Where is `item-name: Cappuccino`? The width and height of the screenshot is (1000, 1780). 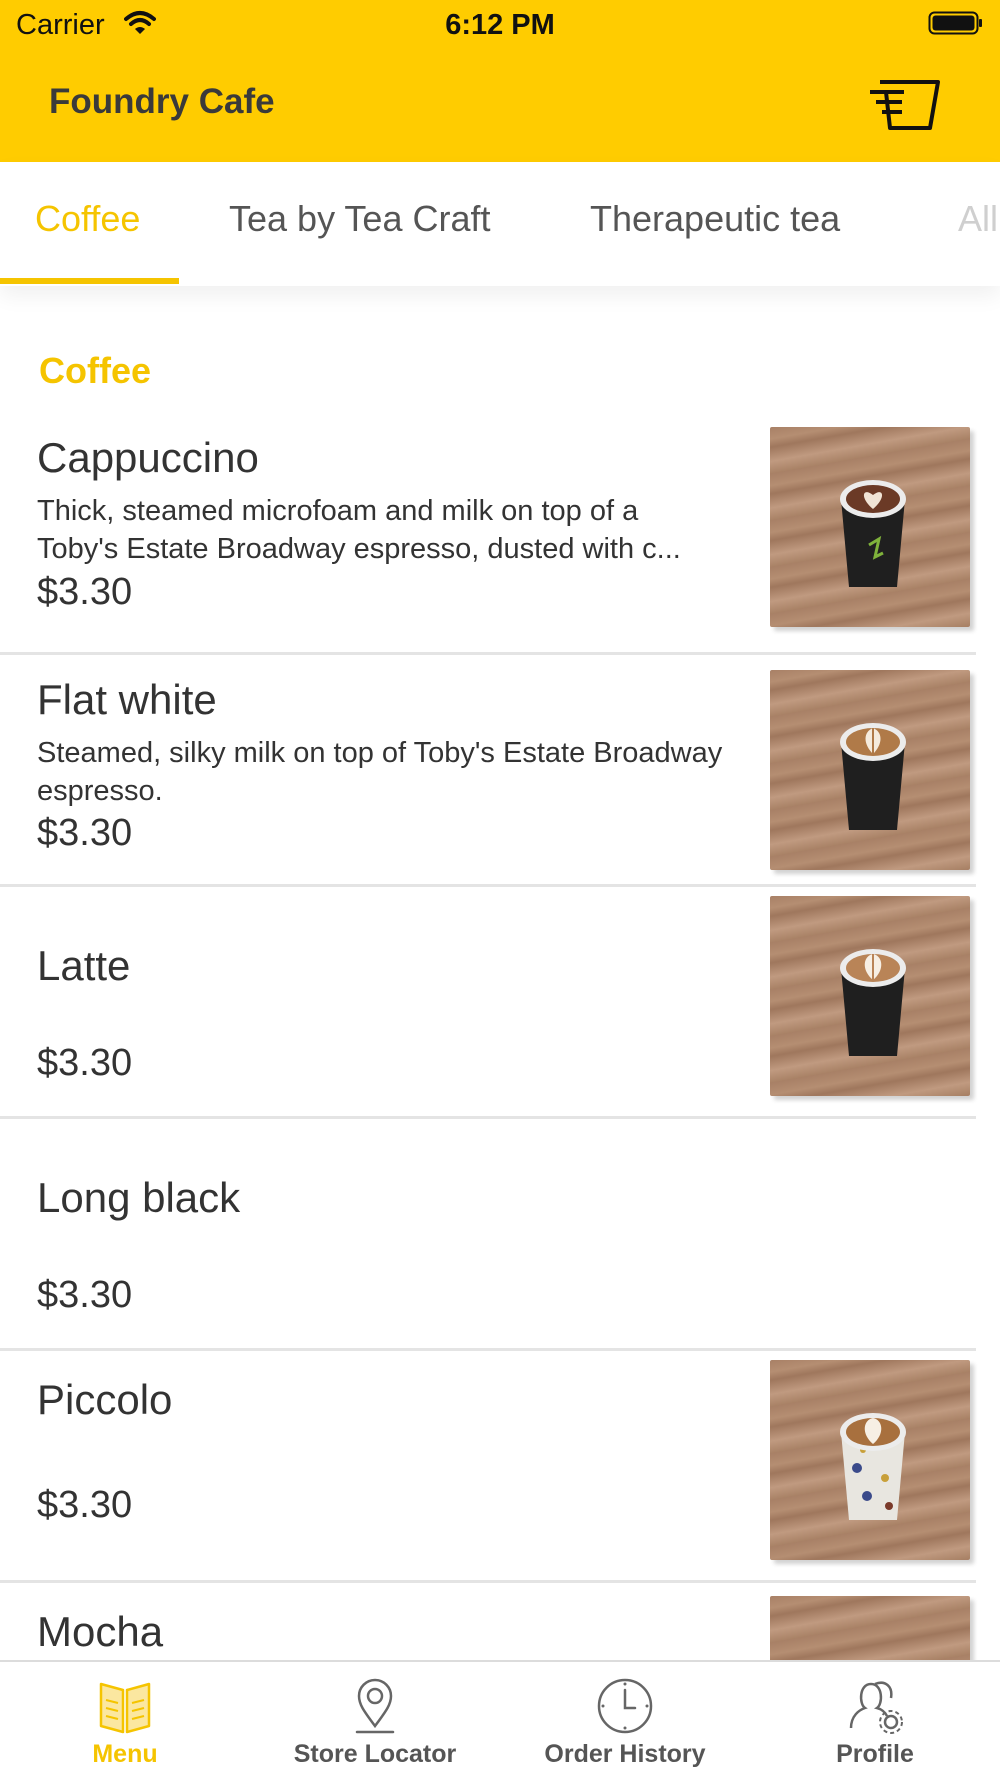
item-name: Cappuccino is located at coordinates (148, 457).